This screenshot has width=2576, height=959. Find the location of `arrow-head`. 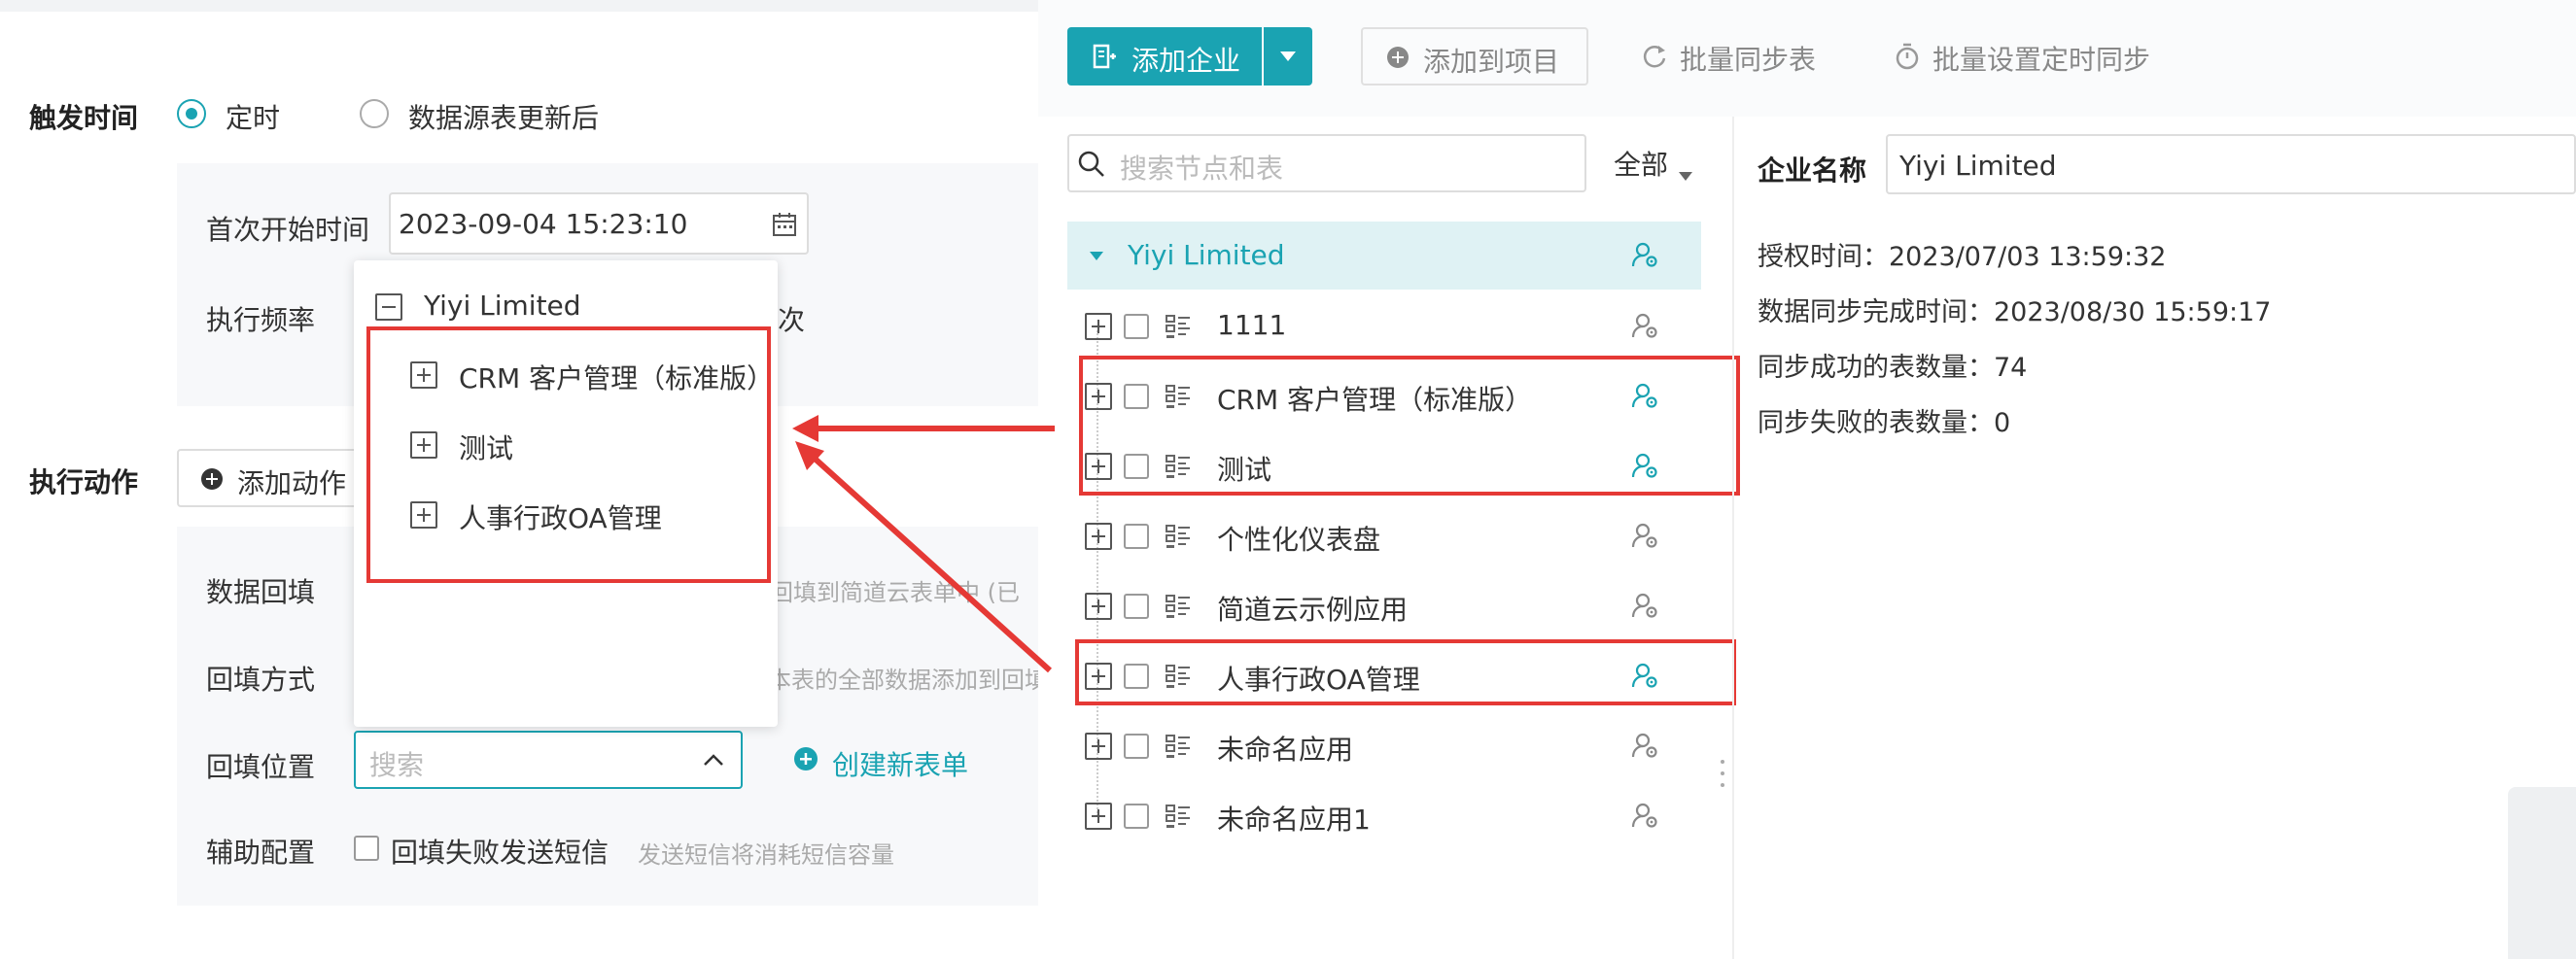

arrow-head is located at coordinates (805, 428).